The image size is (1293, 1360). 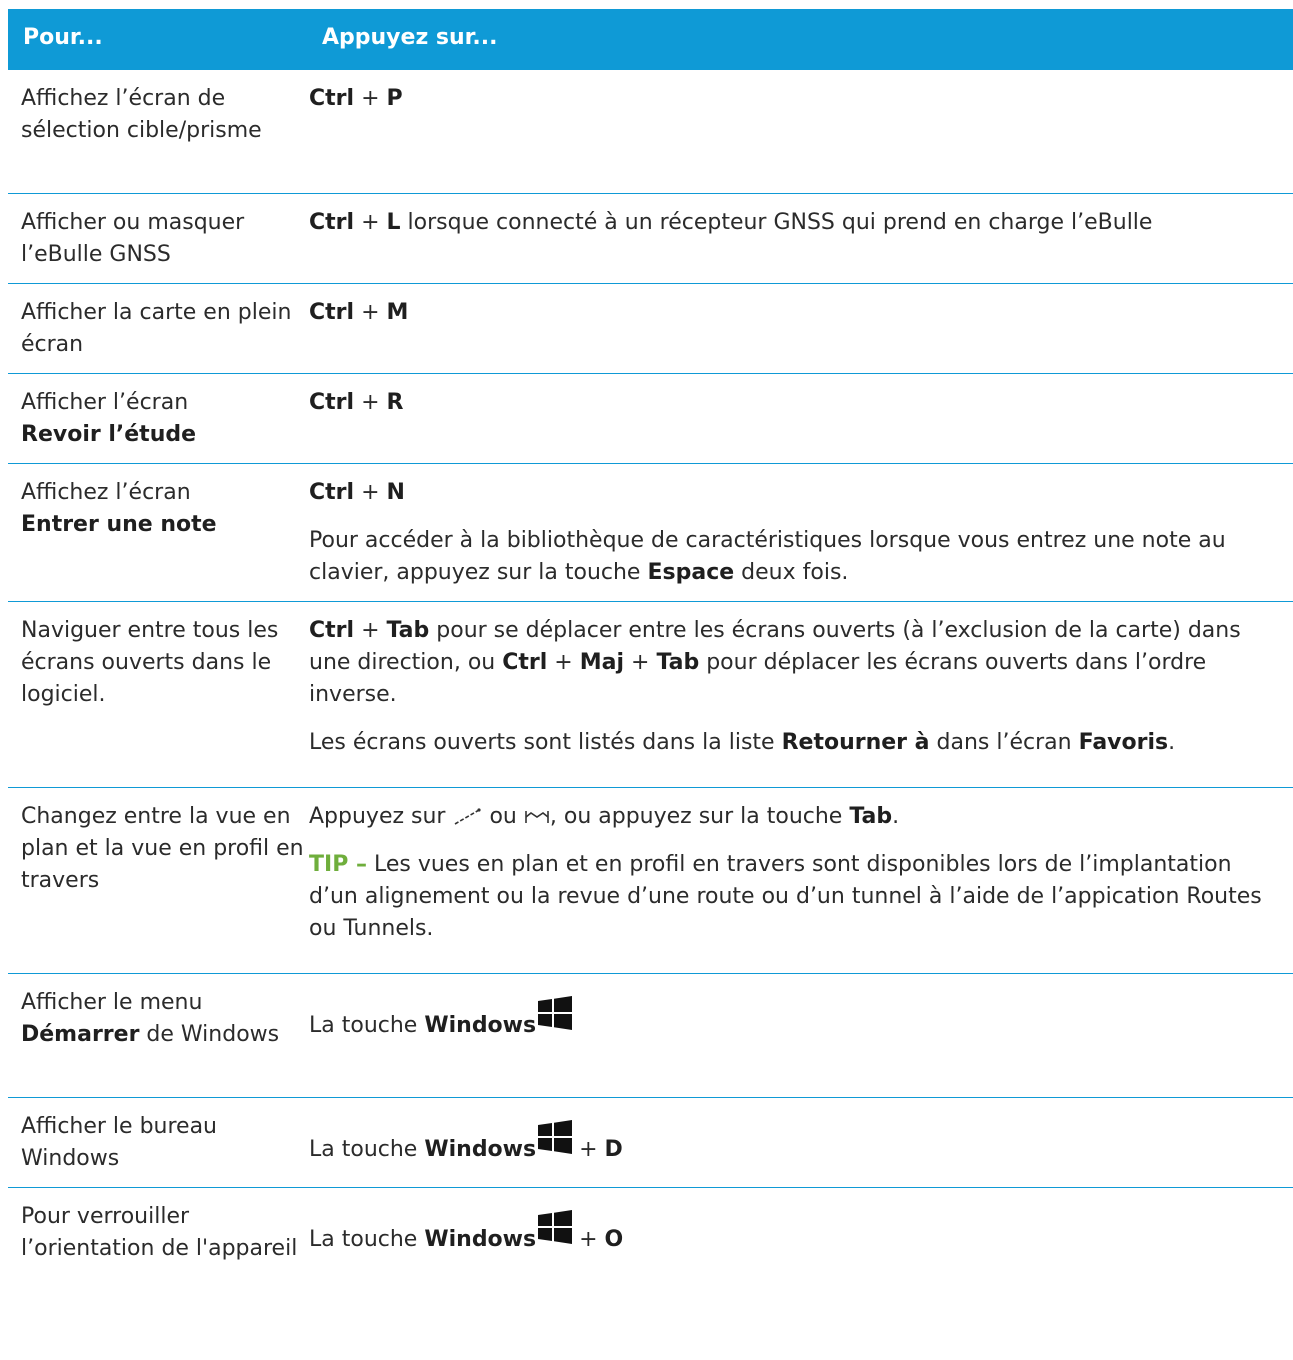 I want to click on key-l: L, so click(x=393, y=222).